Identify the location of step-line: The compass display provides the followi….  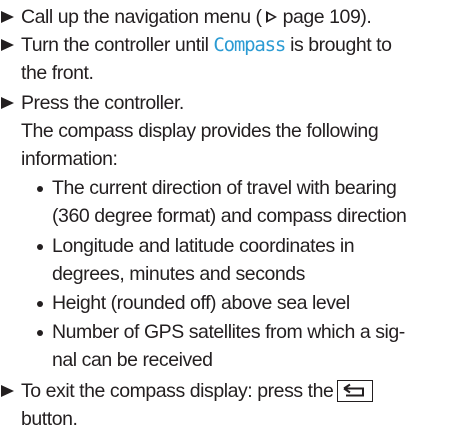
(200, 131).